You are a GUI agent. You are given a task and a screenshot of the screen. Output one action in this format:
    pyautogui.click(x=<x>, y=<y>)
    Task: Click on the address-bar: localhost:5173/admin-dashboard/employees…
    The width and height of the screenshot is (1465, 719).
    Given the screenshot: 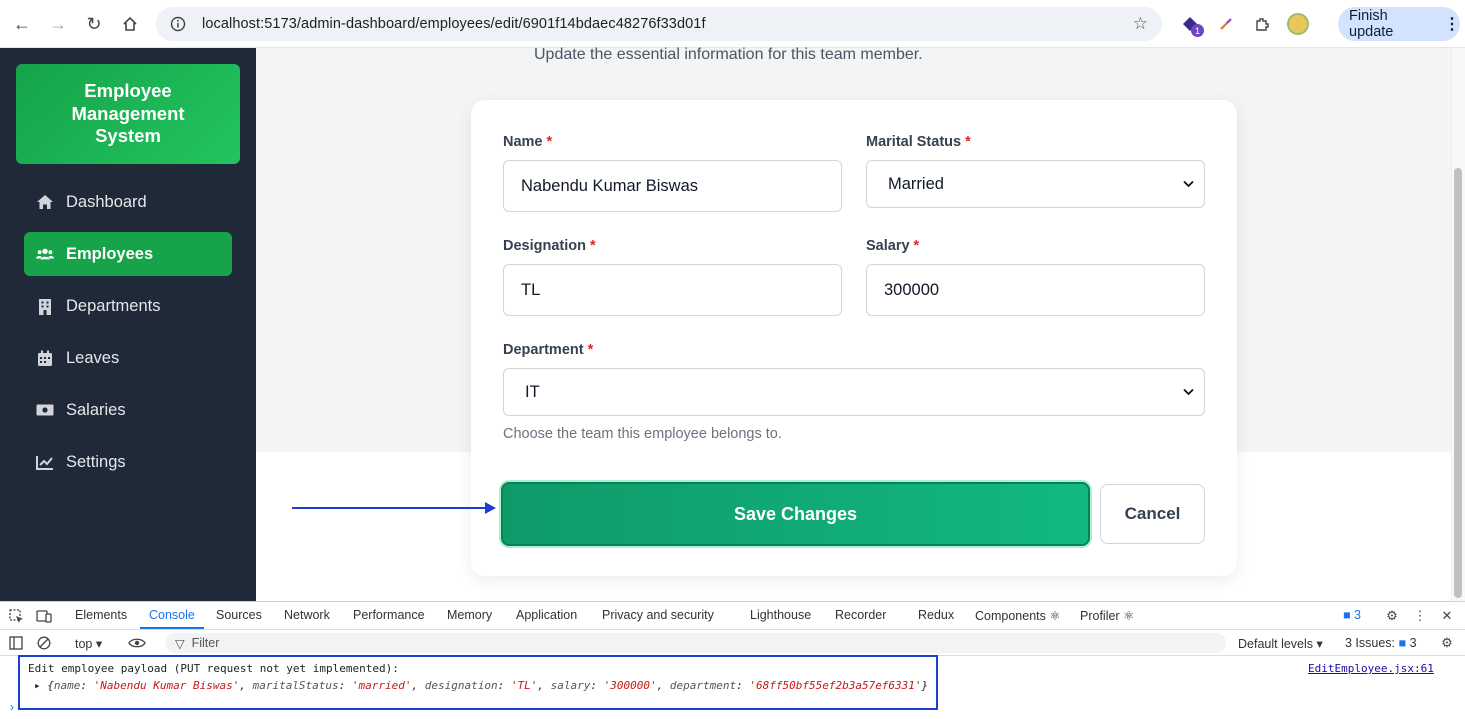 What is the action you would take?
    pyautogui.click(x=659, y=24)
    